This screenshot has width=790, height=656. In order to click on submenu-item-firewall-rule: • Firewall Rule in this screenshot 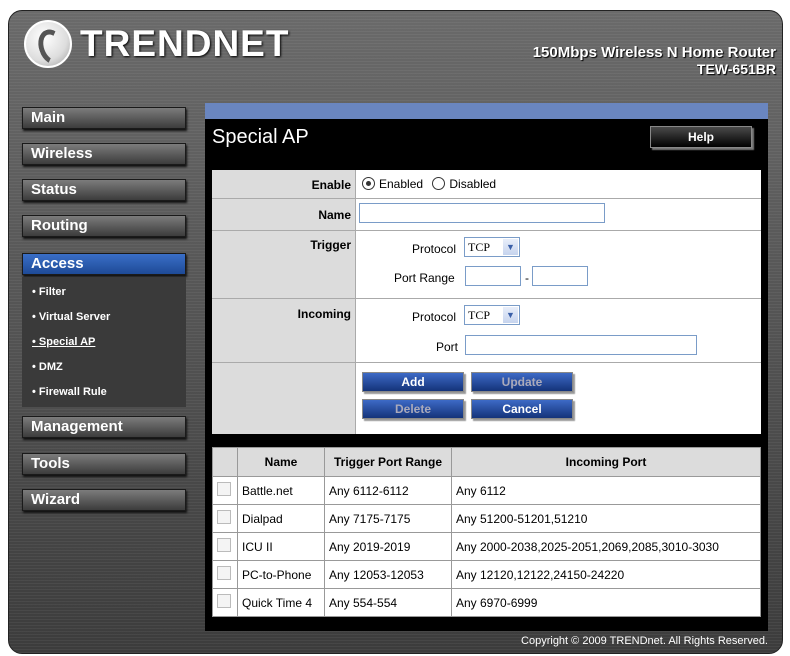, I will do `click(69, 392)`.